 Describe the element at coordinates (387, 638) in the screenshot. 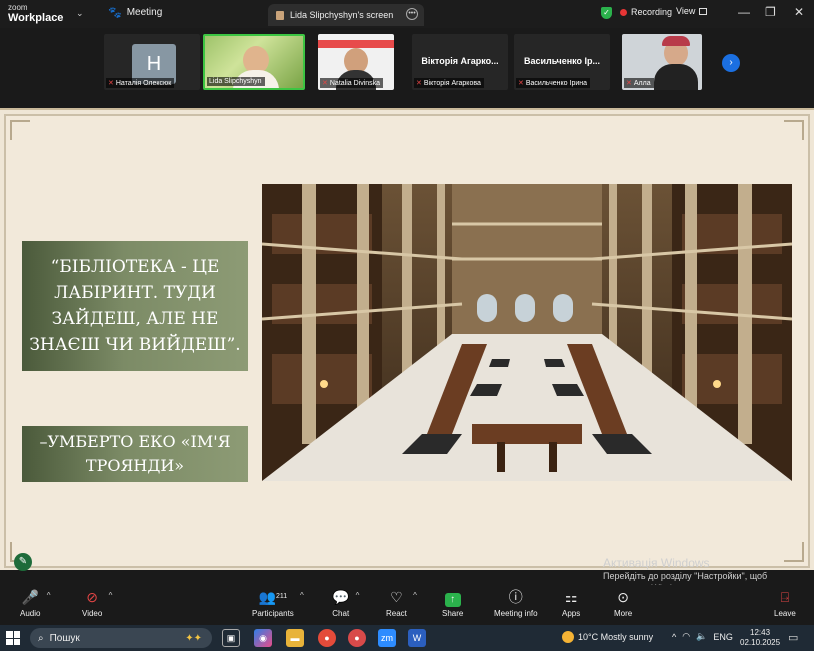

I see `zoom-taskbar-icon: zm` at that location.